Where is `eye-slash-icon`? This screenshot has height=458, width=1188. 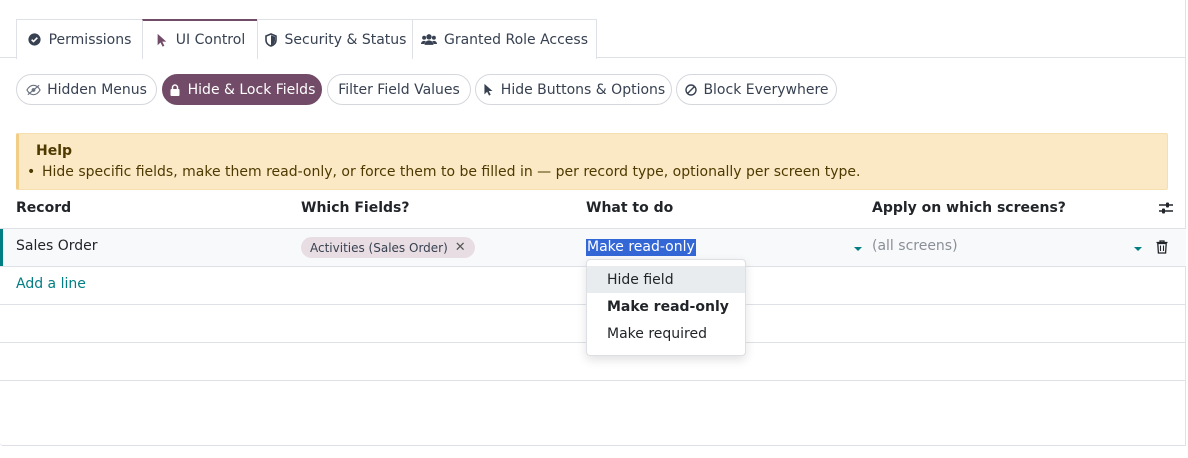 eye-slash-icon is located at coordinates (33, 89).